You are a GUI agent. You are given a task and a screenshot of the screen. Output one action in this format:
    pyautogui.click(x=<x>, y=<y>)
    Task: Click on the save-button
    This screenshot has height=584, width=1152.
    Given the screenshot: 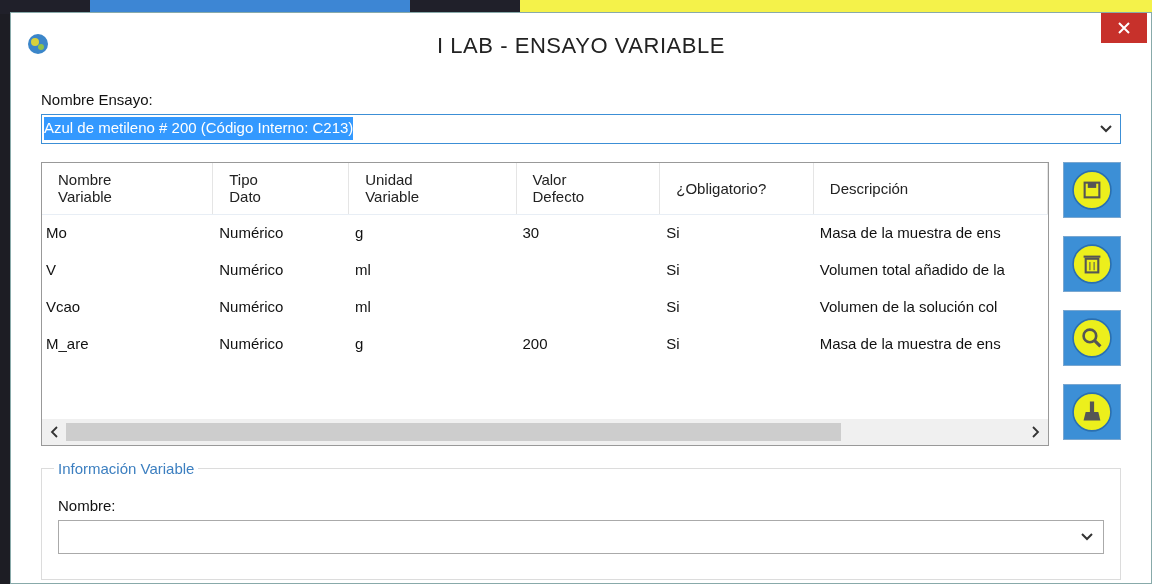 What is the action you would take?
    pyautogui.click(x=1092, y=189)
    